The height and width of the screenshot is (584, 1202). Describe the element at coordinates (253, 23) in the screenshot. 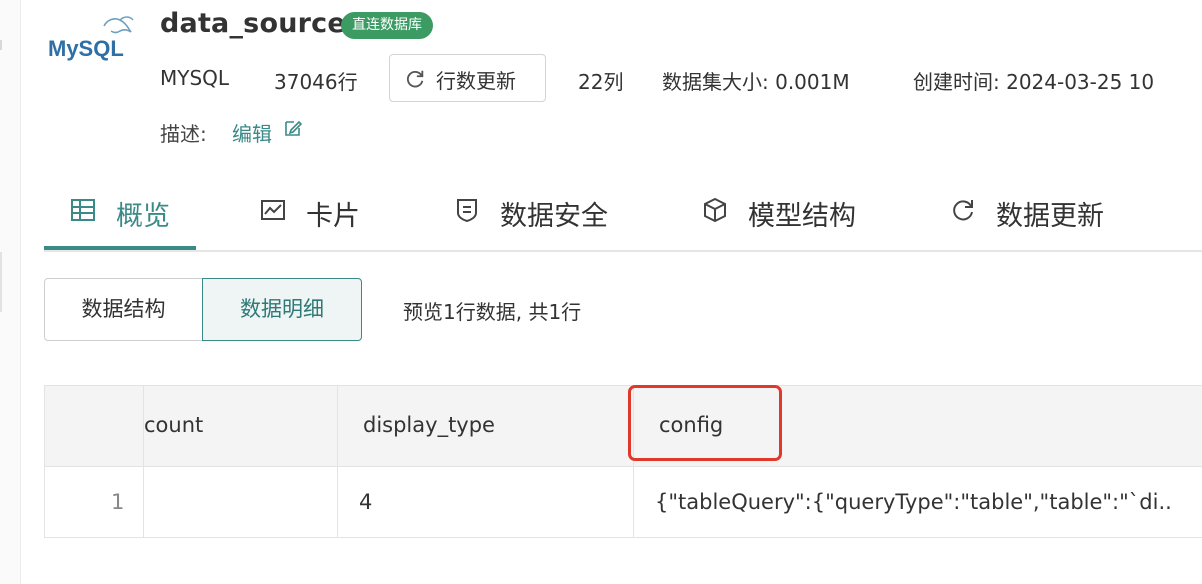

I see `dataset-title: data_source` at that location.